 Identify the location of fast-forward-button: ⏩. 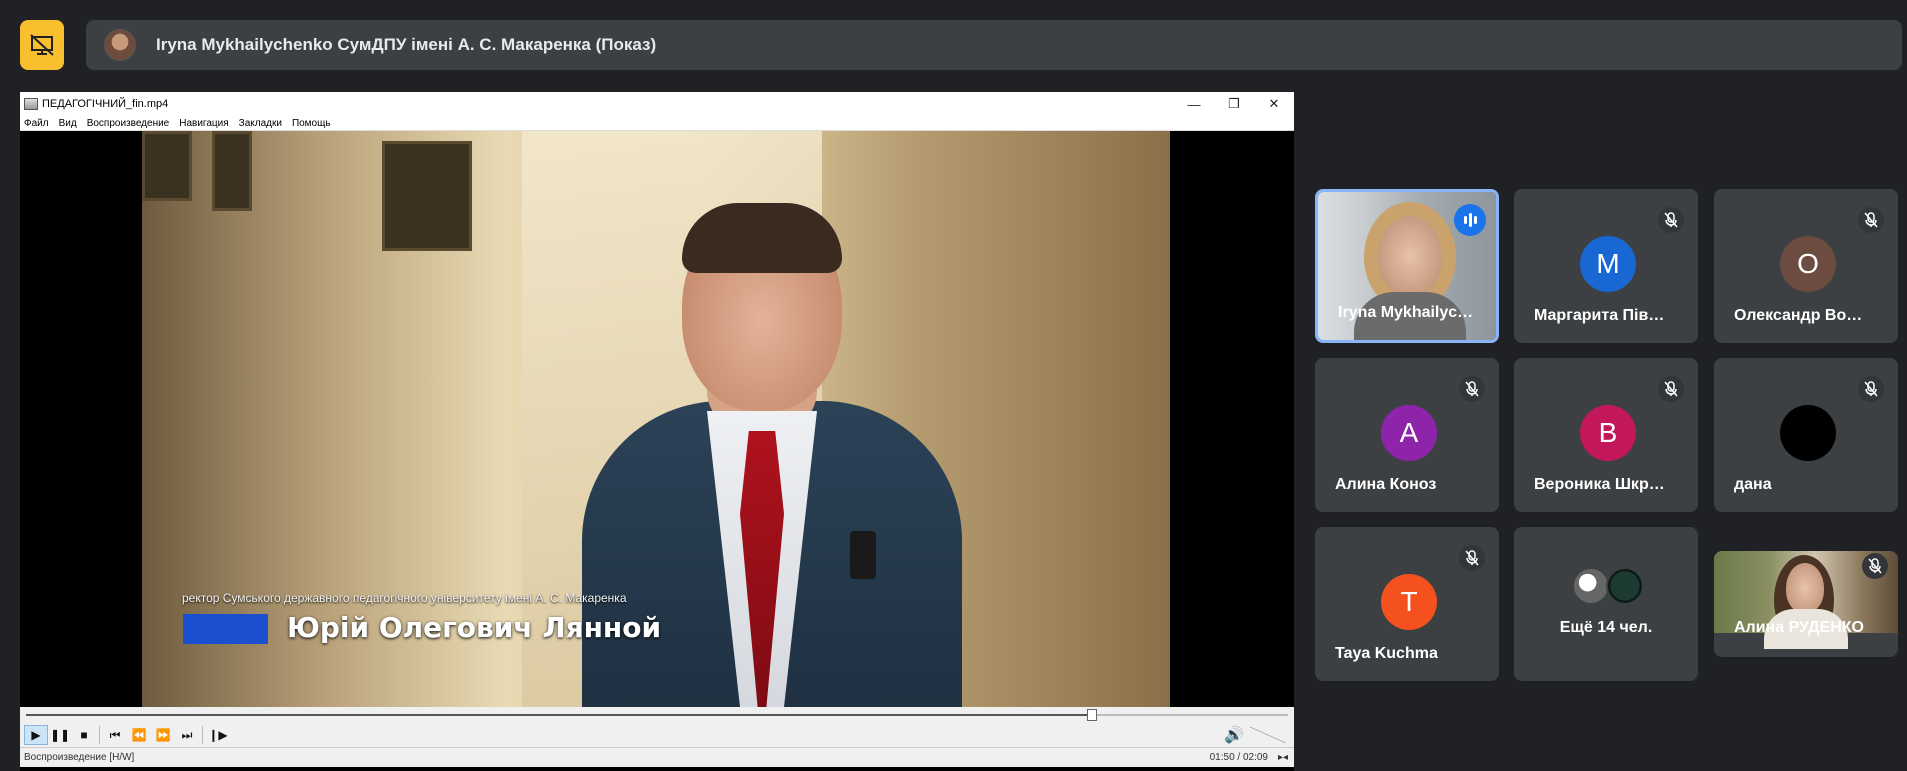
(163, 735).